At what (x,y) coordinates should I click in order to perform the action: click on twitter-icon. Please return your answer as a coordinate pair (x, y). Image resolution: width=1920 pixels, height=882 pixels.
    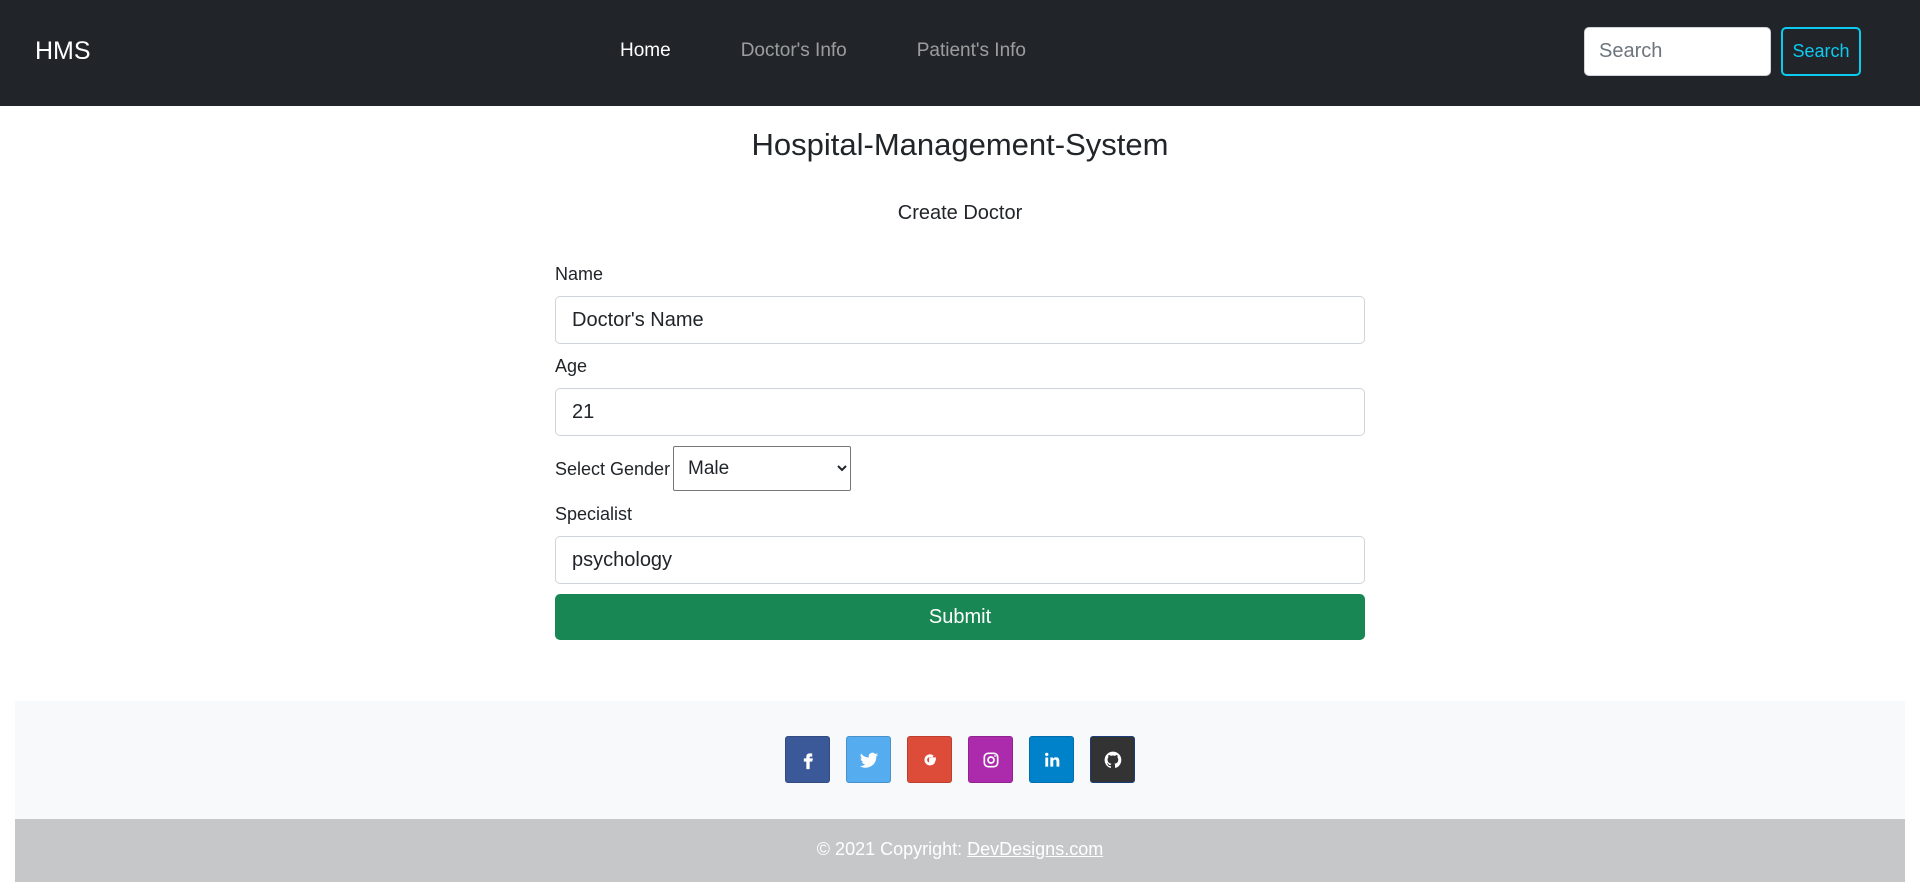
    Looking at the image, I should click on (868, 760).